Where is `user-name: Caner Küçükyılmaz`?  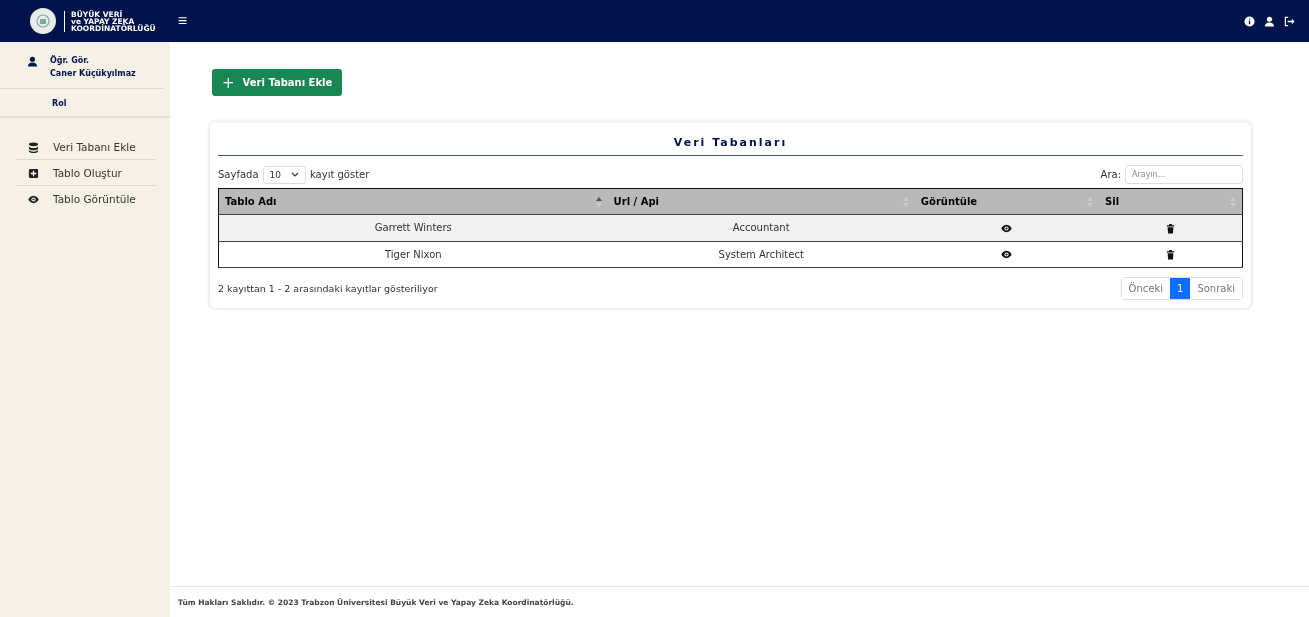 user-name: Caner Küçükyılmaz is located at coordinates (93, 73).